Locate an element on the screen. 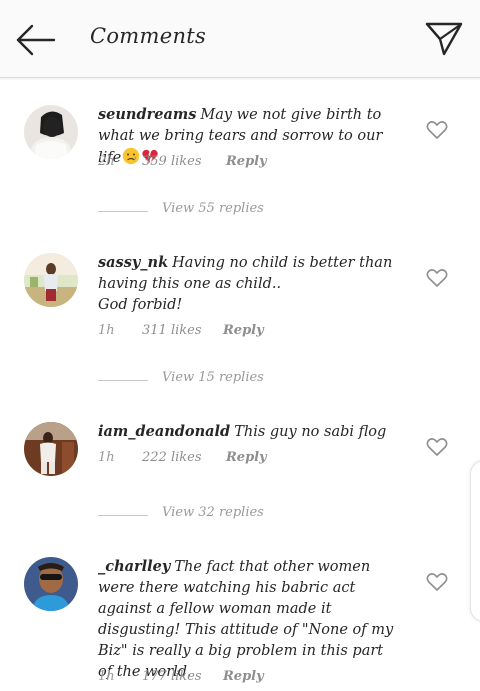 The width and height of the screenshot is (480, 691). comment-likes: 311 likes is located at coordinates (172, 330).